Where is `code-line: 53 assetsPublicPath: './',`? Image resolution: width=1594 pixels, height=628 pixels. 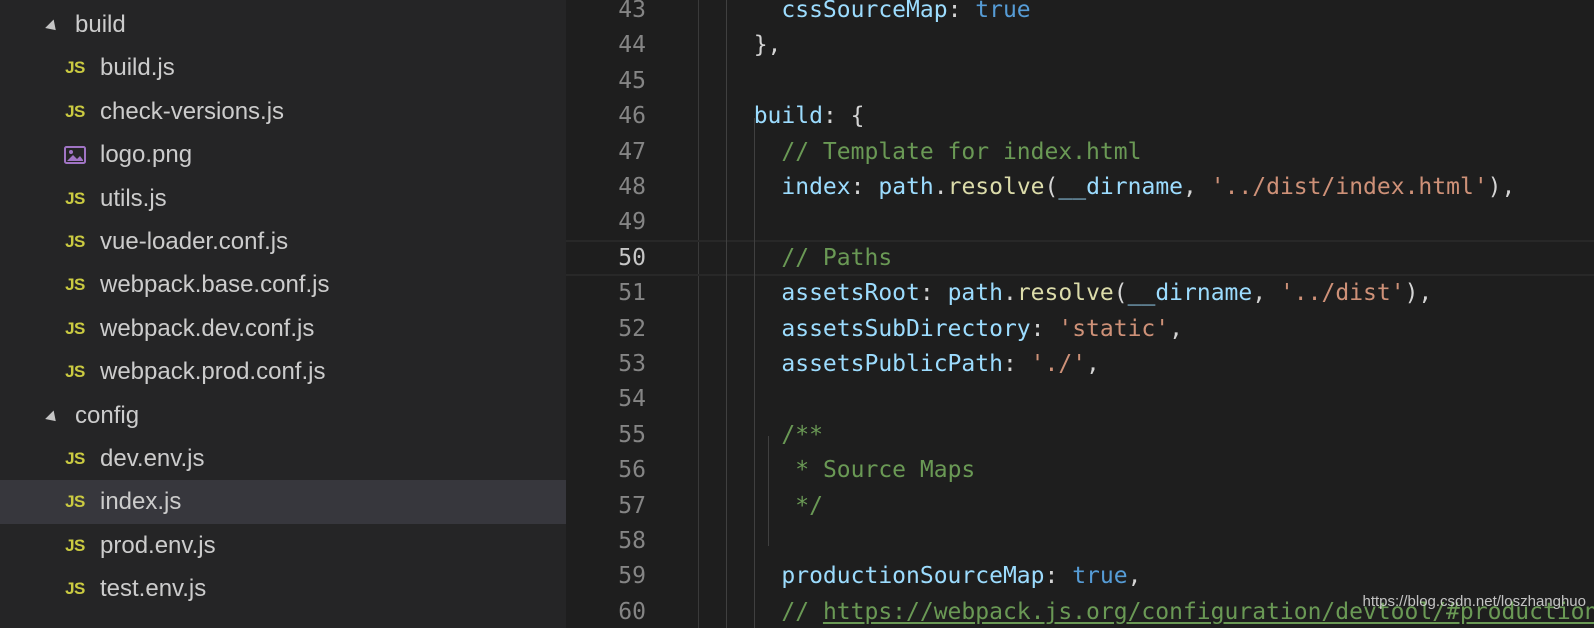 code-line: 53 assetsPublicPath: './', is located at coordinates (1080, 364).